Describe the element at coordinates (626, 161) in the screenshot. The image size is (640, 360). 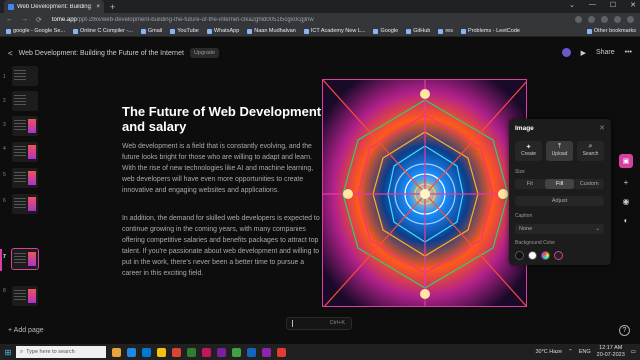
I see `image-tool-icon: ▣` at that location.